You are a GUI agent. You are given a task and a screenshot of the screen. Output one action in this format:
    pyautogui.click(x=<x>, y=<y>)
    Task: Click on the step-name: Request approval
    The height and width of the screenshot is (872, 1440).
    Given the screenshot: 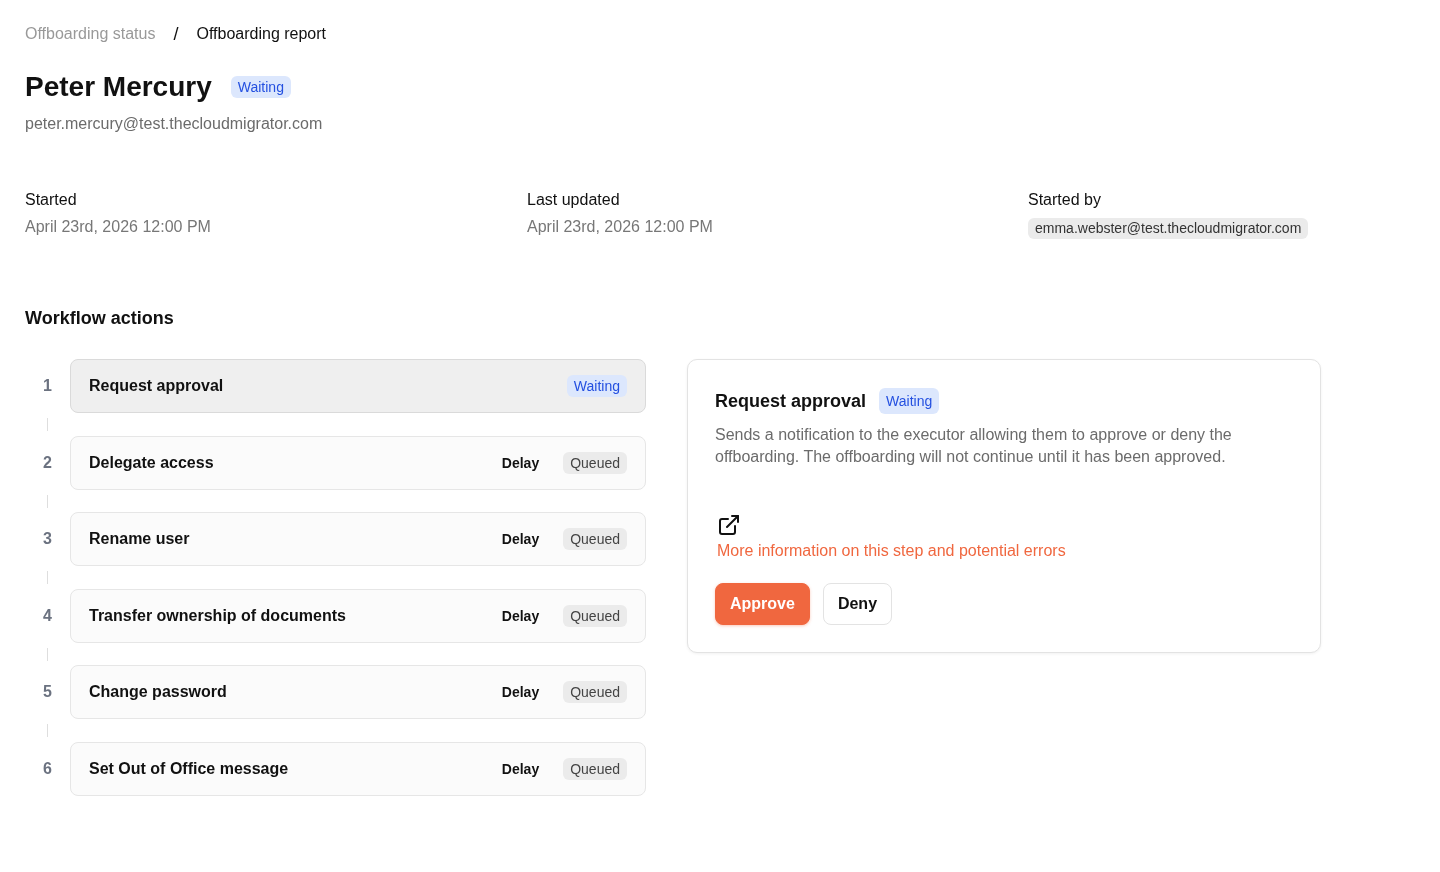 What is the action you would take?
    pyautogui.click(x=157, y=386)
    